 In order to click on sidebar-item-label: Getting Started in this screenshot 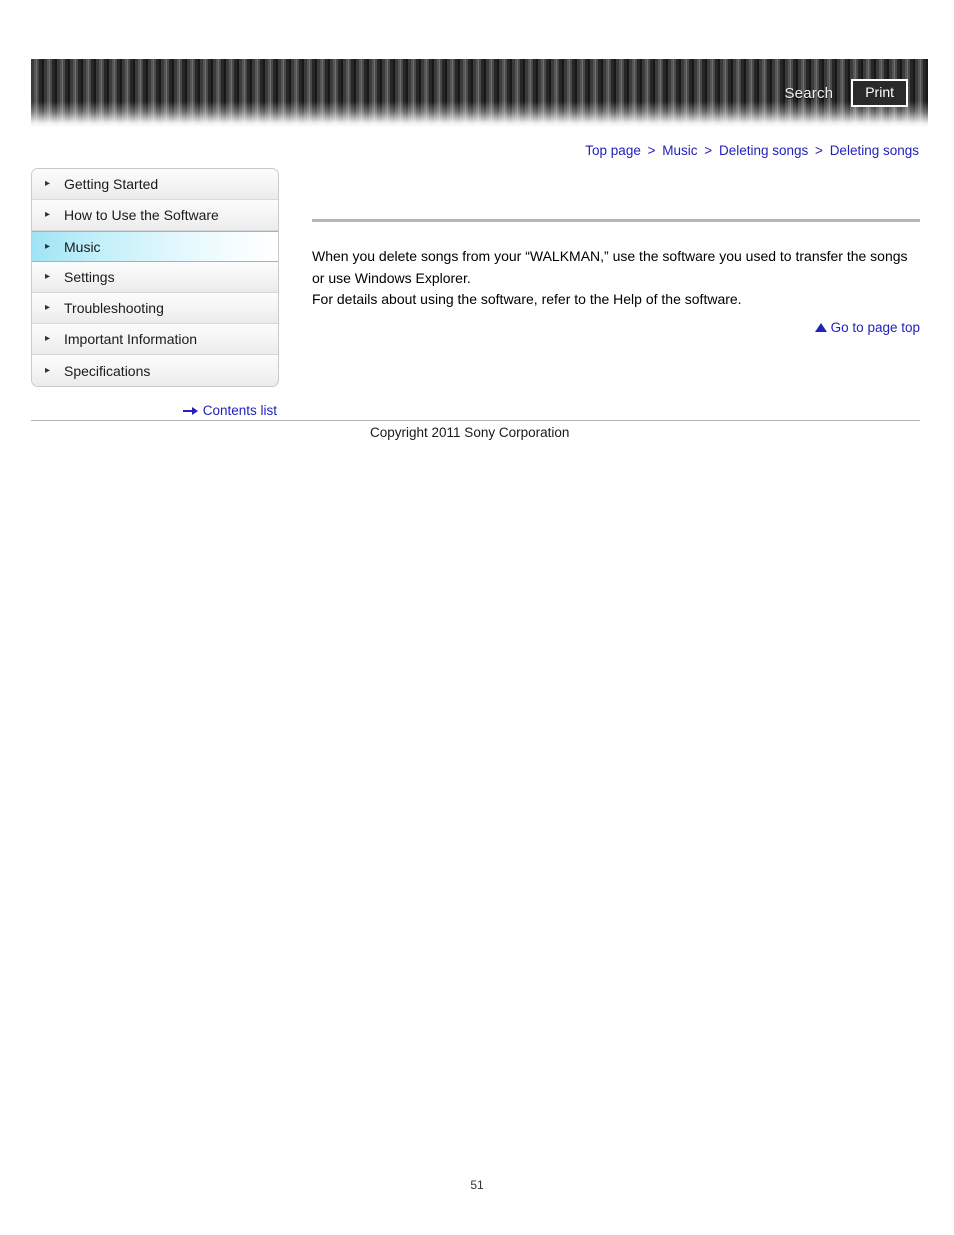, I will do `click(111, 184)`.